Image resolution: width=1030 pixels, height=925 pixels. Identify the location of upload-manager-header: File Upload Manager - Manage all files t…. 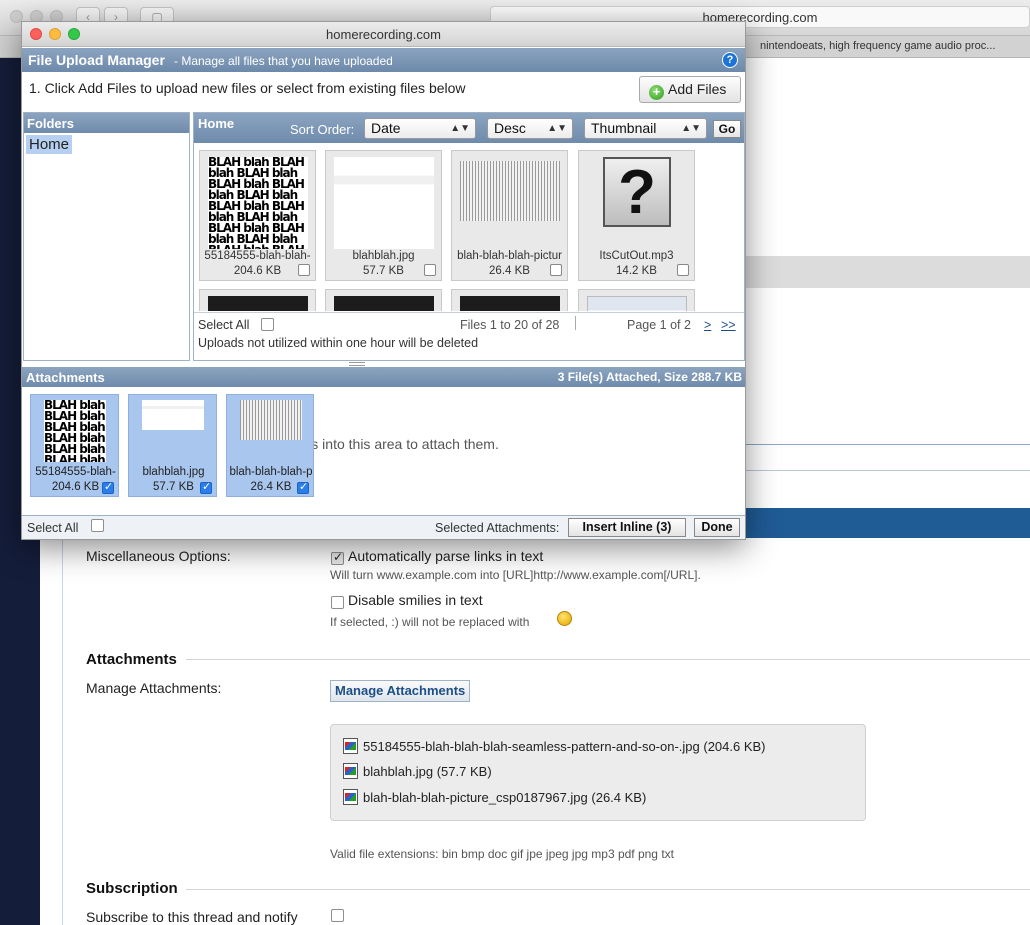
(383, 60).